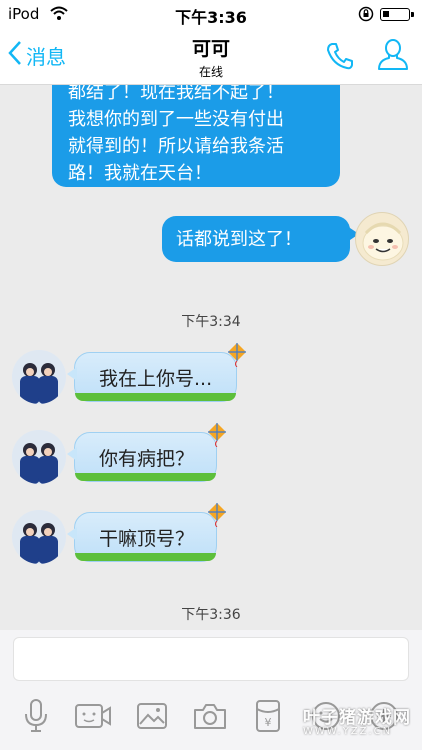 The width and height of the screenshot is (422, 750). Describe the element at coordinates (210, 716) in the screenshot. I see `camera-icon` at that location.